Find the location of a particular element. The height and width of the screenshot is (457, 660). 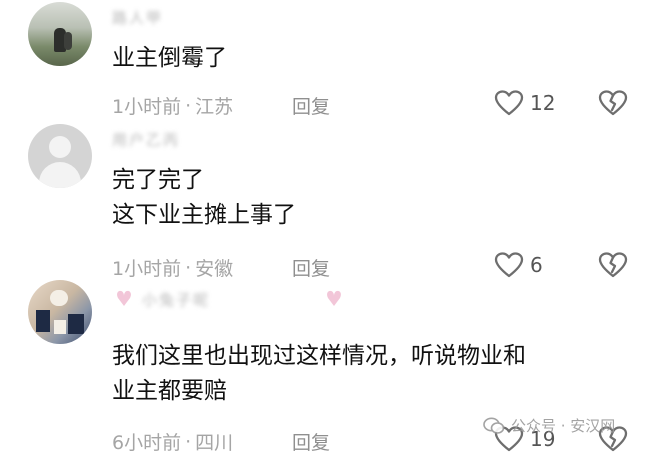

like-button: 12 is located at coordinates (524, 103).